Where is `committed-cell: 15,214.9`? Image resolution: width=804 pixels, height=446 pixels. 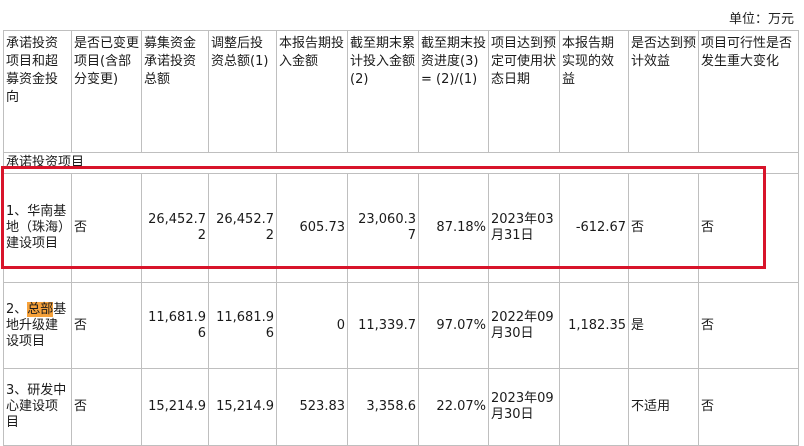
committed-cell: 15,214.9 is located at coordinates (175, 407).